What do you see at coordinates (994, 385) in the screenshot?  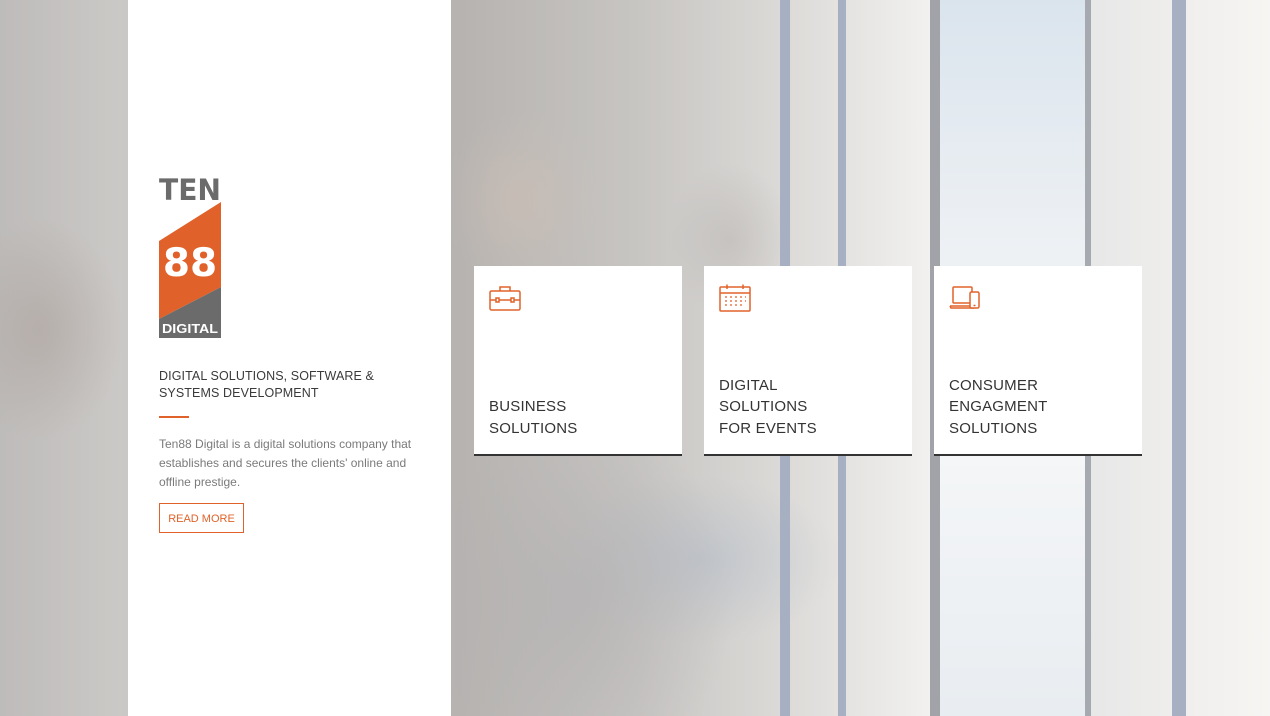 I see `service-title-line: CONSUMER` at bounding box center [994, 385].